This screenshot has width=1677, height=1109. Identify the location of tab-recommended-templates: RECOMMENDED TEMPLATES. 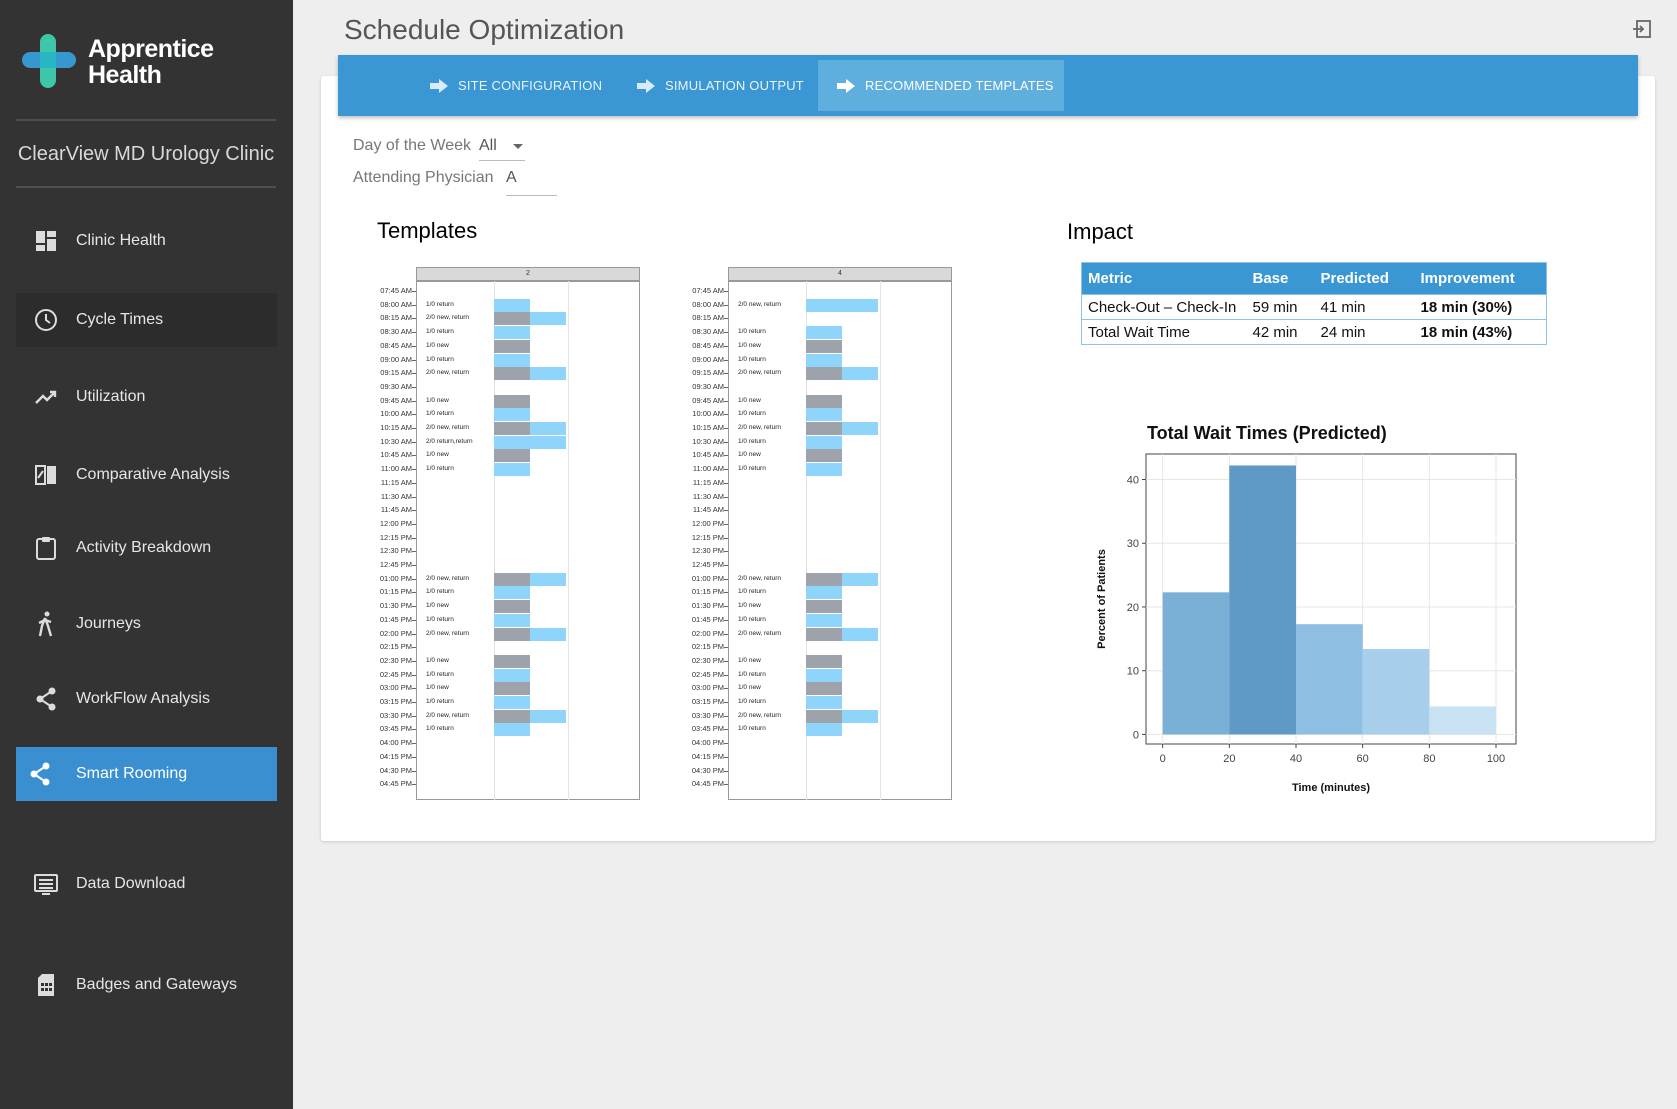
(941, 85).